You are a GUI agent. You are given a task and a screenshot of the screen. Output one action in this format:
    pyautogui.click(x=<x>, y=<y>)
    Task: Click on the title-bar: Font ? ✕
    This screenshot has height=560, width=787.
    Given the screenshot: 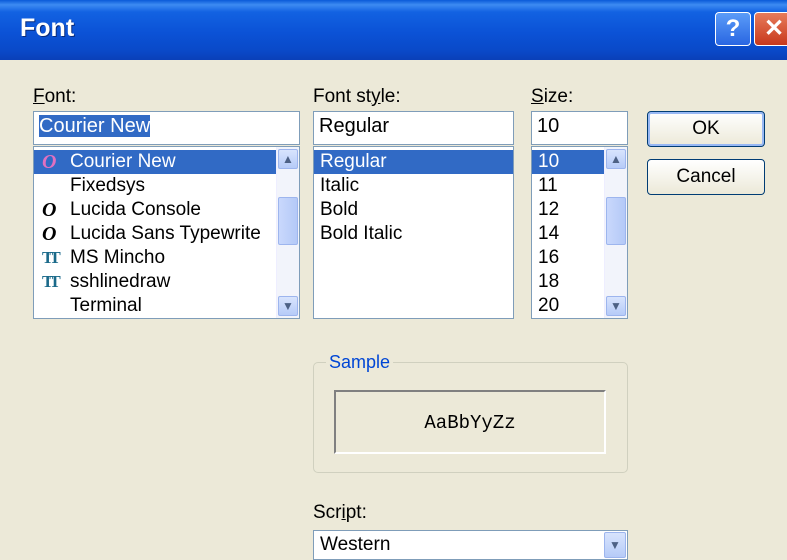 What is the action you would take?
    pyautogui.click(x=393, y=30)
    